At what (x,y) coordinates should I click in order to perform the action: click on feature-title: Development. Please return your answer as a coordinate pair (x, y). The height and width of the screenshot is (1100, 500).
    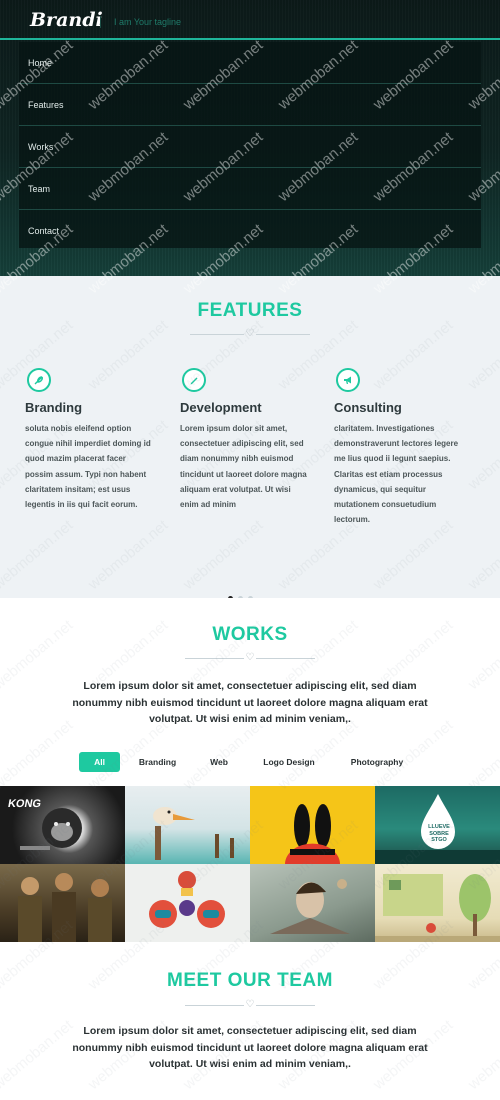
    Looking at the image, I should click on (221, 407).